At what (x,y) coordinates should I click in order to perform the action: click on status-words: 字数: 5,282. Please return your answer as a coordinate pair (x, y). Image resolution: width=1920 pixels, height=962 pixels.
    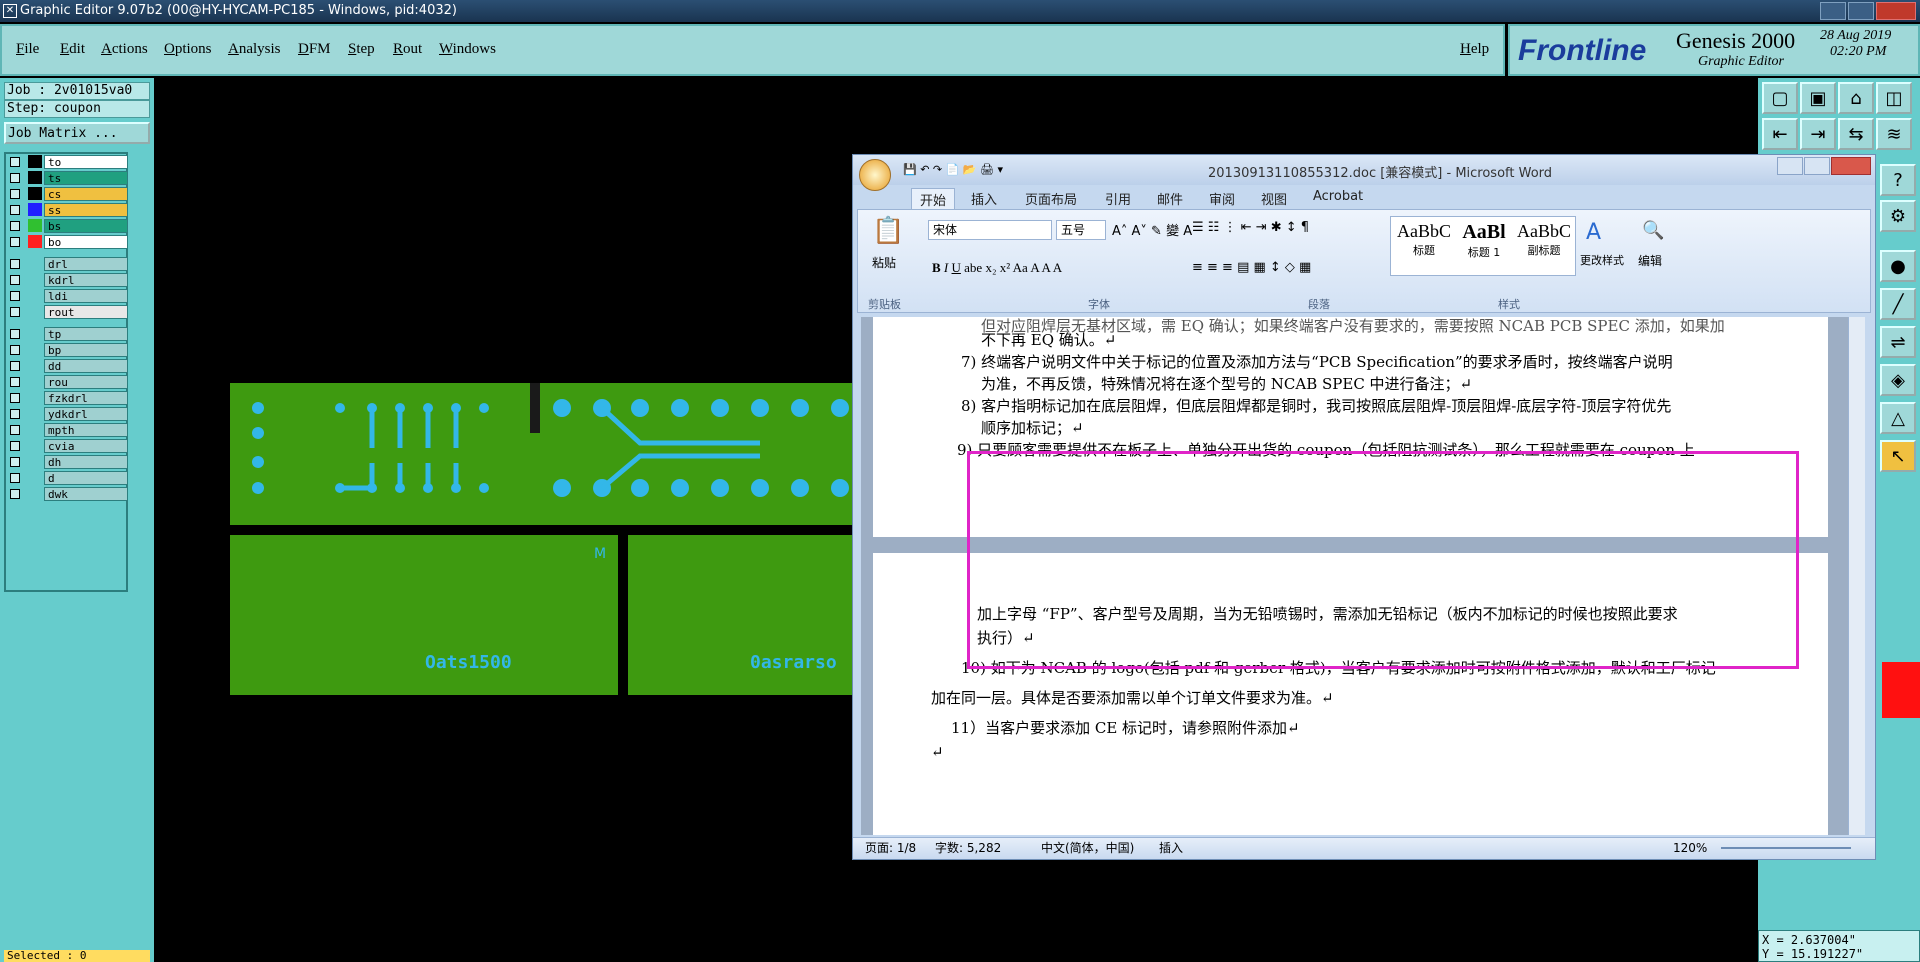
    Looking at the image, I should click on (968, 848).